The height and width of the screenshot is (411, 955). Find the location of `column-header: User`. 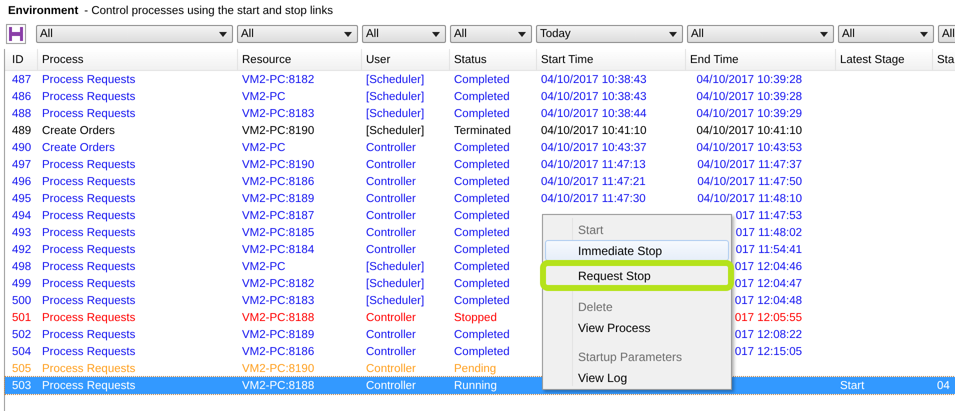

column-header: User is located at coordinates (406, 59).